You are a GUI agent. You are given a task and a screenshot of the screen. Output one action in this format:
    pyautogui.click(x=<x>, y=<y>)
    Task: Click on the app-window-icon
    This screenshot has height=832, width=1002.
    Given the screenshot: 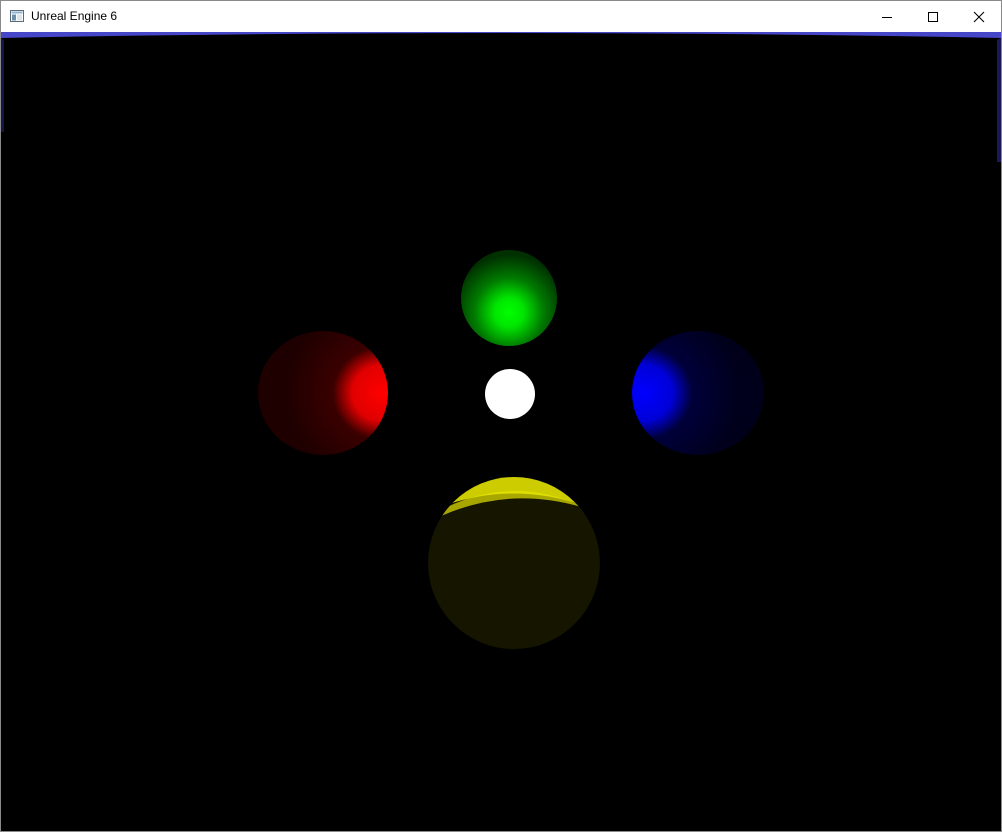 What is the action you would take?
    pyautogui.click(x=17, y=16)
    